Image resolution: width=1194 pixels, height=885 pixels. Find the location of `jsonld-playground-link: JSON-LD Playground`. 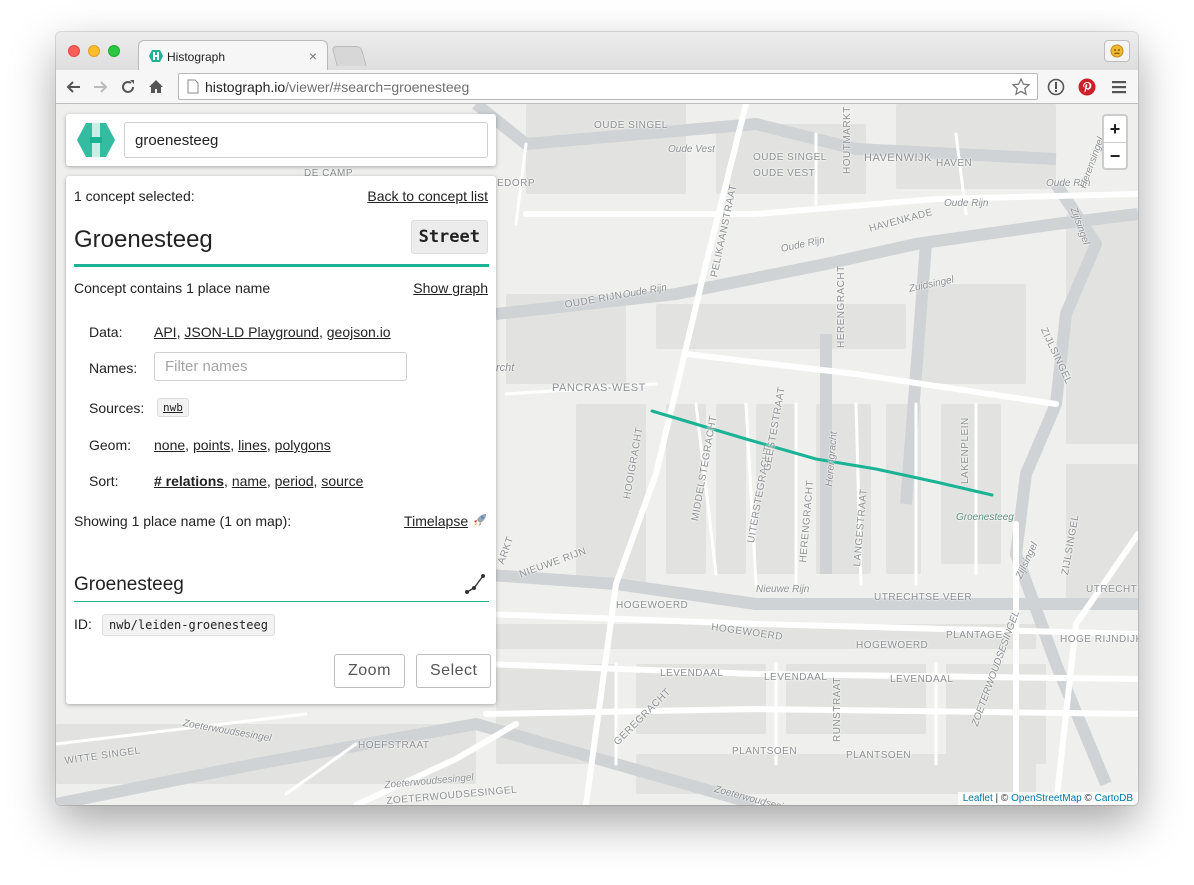

jsonld-playground-link: JSON-LD Playground is located at coordinates (251, 332).